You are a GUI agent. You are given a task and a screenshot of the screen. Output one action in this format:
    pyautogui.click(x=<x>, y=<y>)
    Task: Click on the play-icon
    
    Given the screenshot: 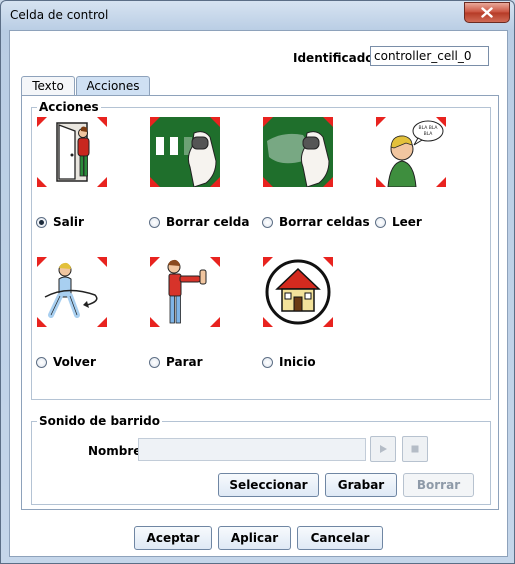 What is the action you would take?
    pyautogui.click(x=383, y=449)
    